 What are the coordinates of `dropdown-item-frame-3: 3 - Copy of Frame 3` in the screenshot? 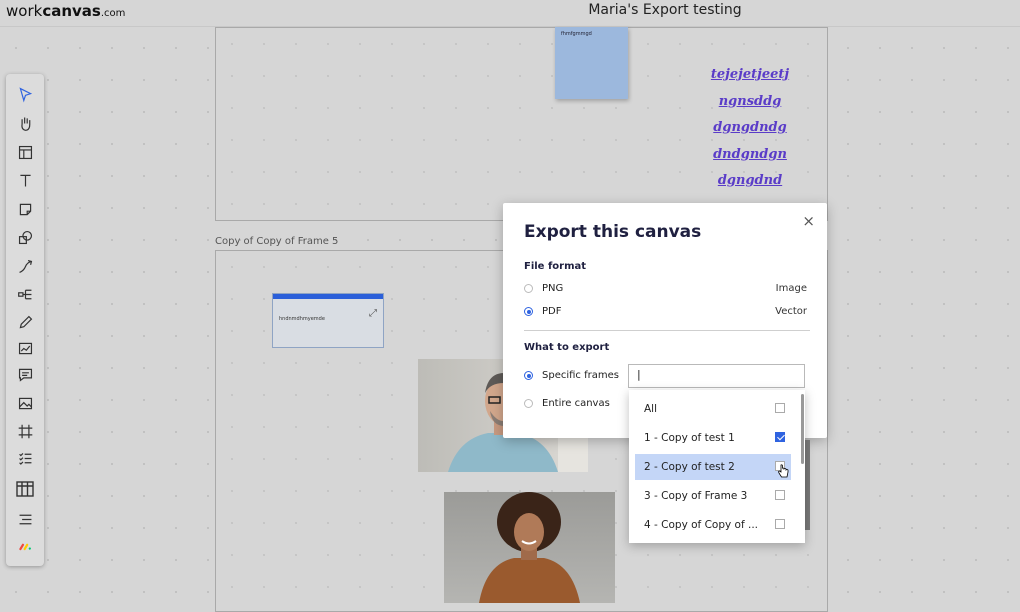 It's located at (713, 496).